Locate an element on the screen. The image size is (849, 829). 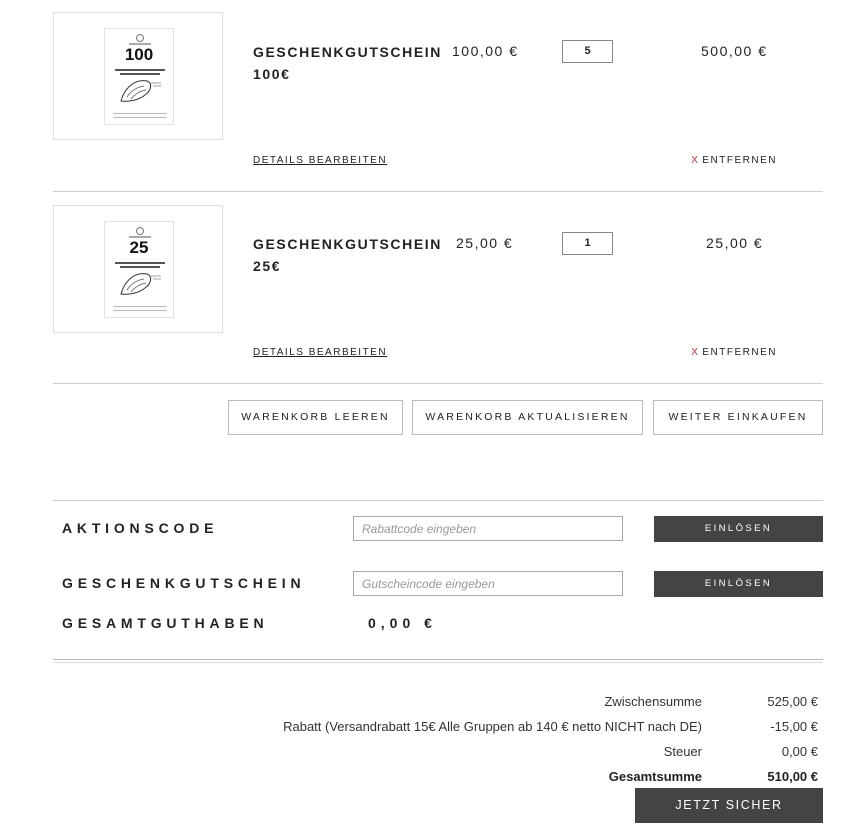
giftcard-thumbnail: 25 is located at coordinates (139, 269).